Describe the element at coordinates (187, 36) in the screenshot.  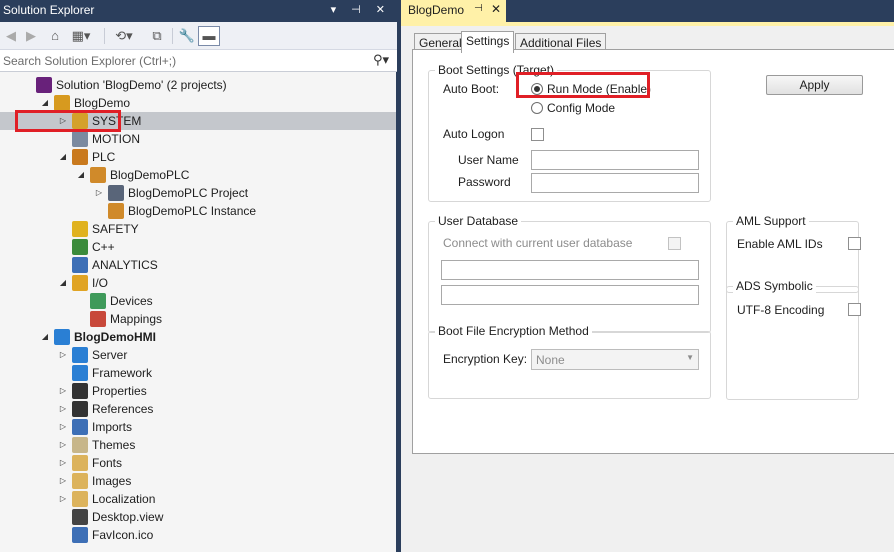
I see `properties-wrench-icon: 🔧` at that location.